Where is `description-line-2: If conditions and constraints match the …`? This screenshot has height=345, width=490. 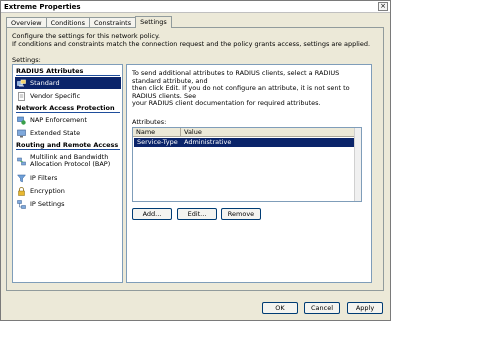 description-line-2: If conditions and constraints match the … is located at coordinates (191, 43).